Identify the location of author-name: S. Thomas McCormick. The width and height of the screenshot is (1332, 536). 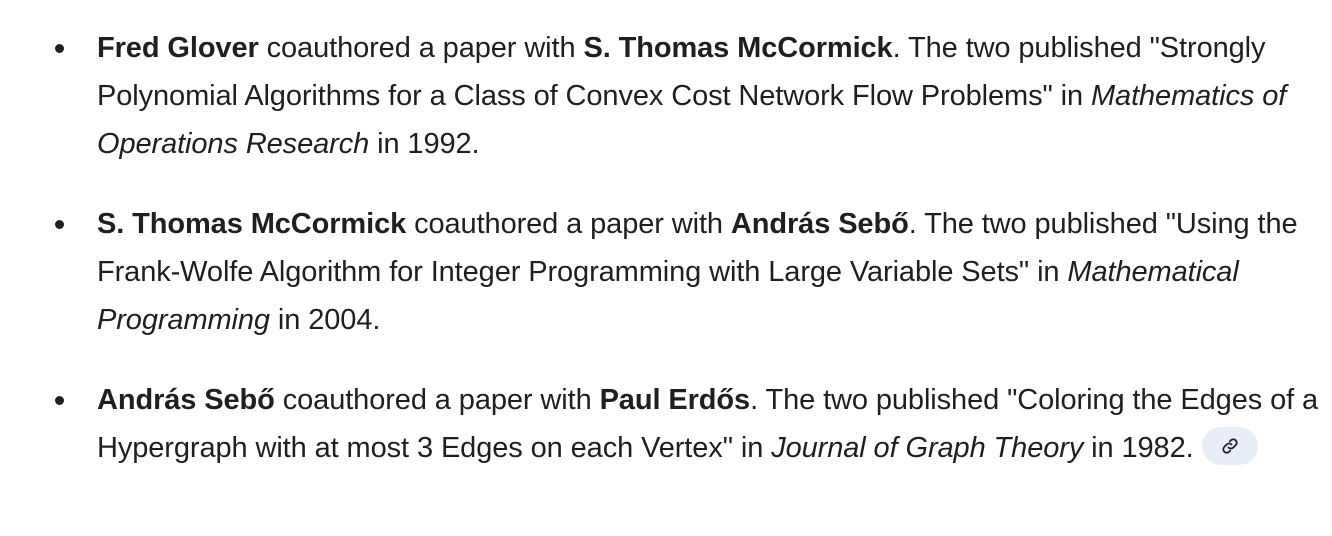
(252, 224).